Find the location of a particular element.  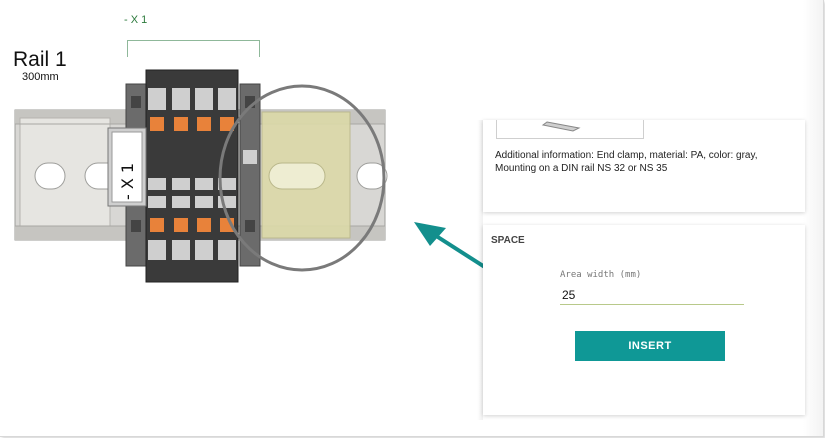

terminal-blocks is located at coordinates (192, 176).